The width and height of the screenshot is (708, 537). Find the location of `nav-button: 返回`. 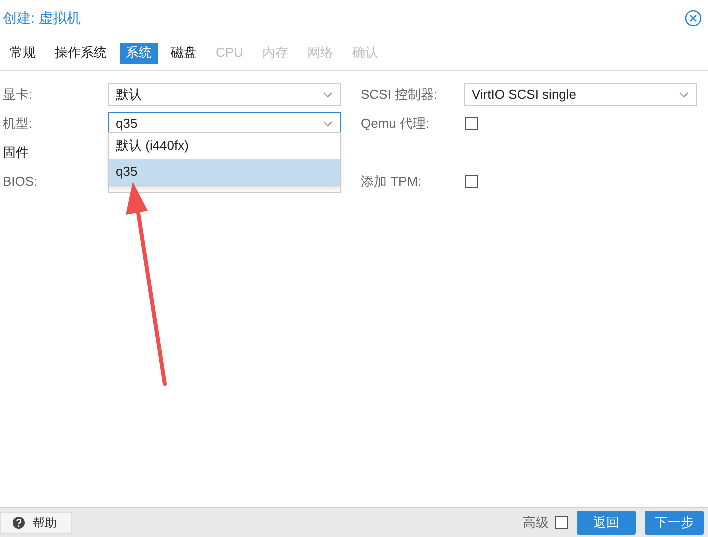

nav-button: 返回 is located at coordinates (606, 522).